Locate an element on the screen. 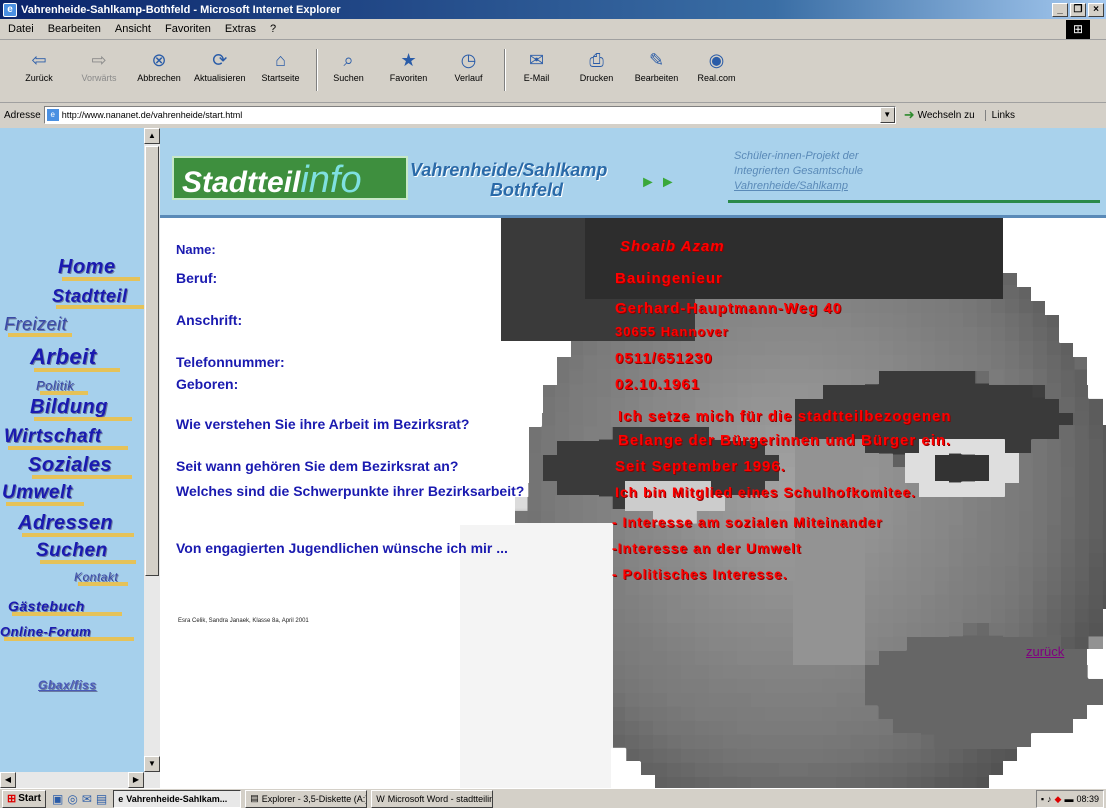 The width and height of the screenshot is (1106, 808). scroll-down-arrow-icon: ▼ is located at coordinates (152, 764).